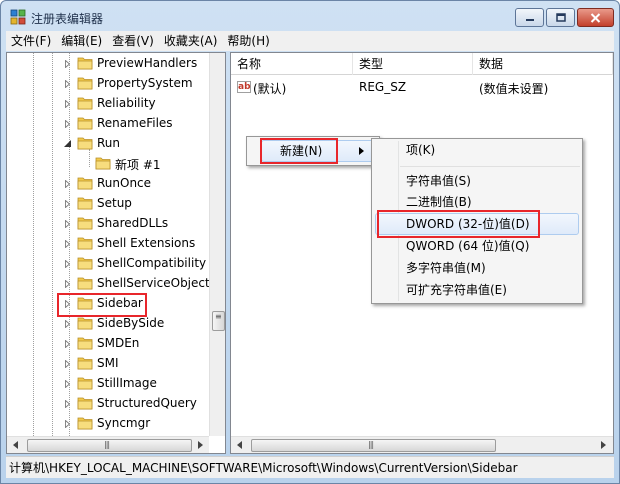  I want to click on minimize-button, so click(529, 17).